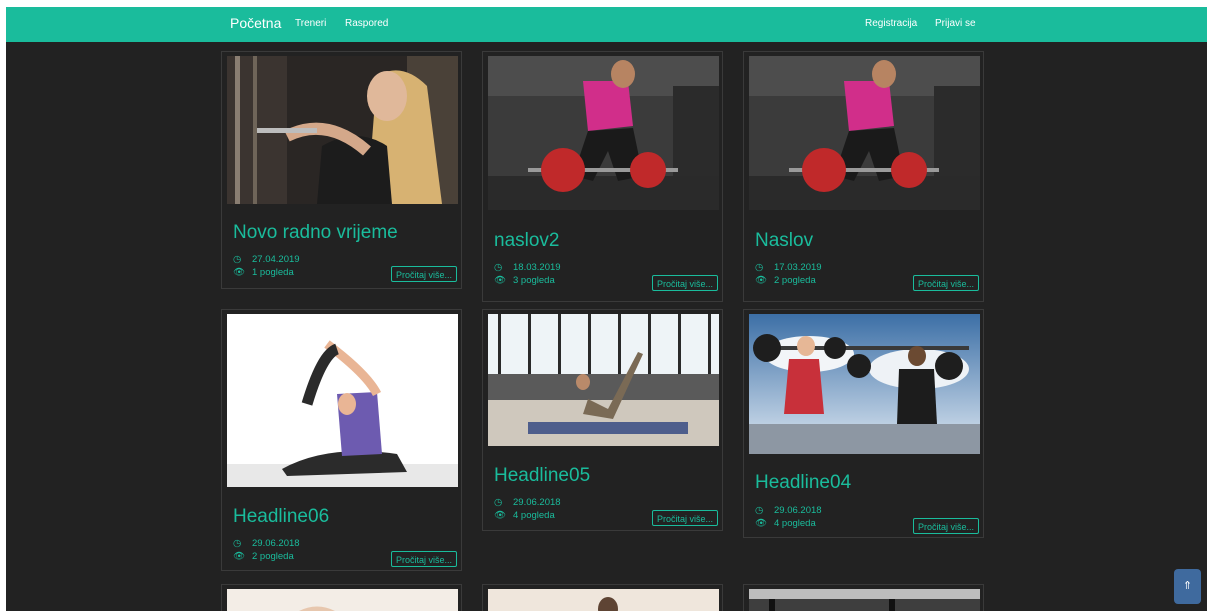 The width and height of the screenshot is (1213, 611). What do you see at coordinates (542, 476) in the screenshot?
I see `post-title: Headline05` at bounding box center [542, 476].